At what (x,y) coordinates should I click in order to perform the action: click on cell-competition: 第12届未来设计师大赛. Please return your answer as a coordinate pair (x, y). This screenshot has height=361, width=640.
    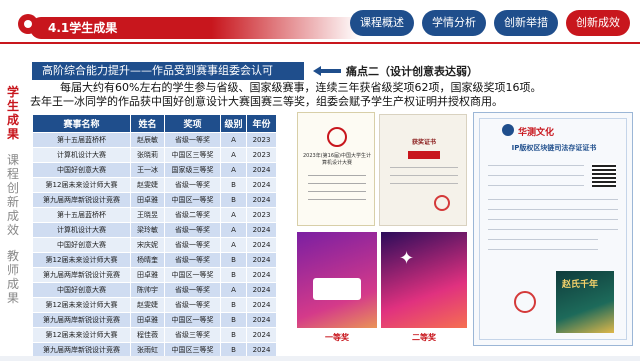
    Looking at the image, I should click on (81, 335).